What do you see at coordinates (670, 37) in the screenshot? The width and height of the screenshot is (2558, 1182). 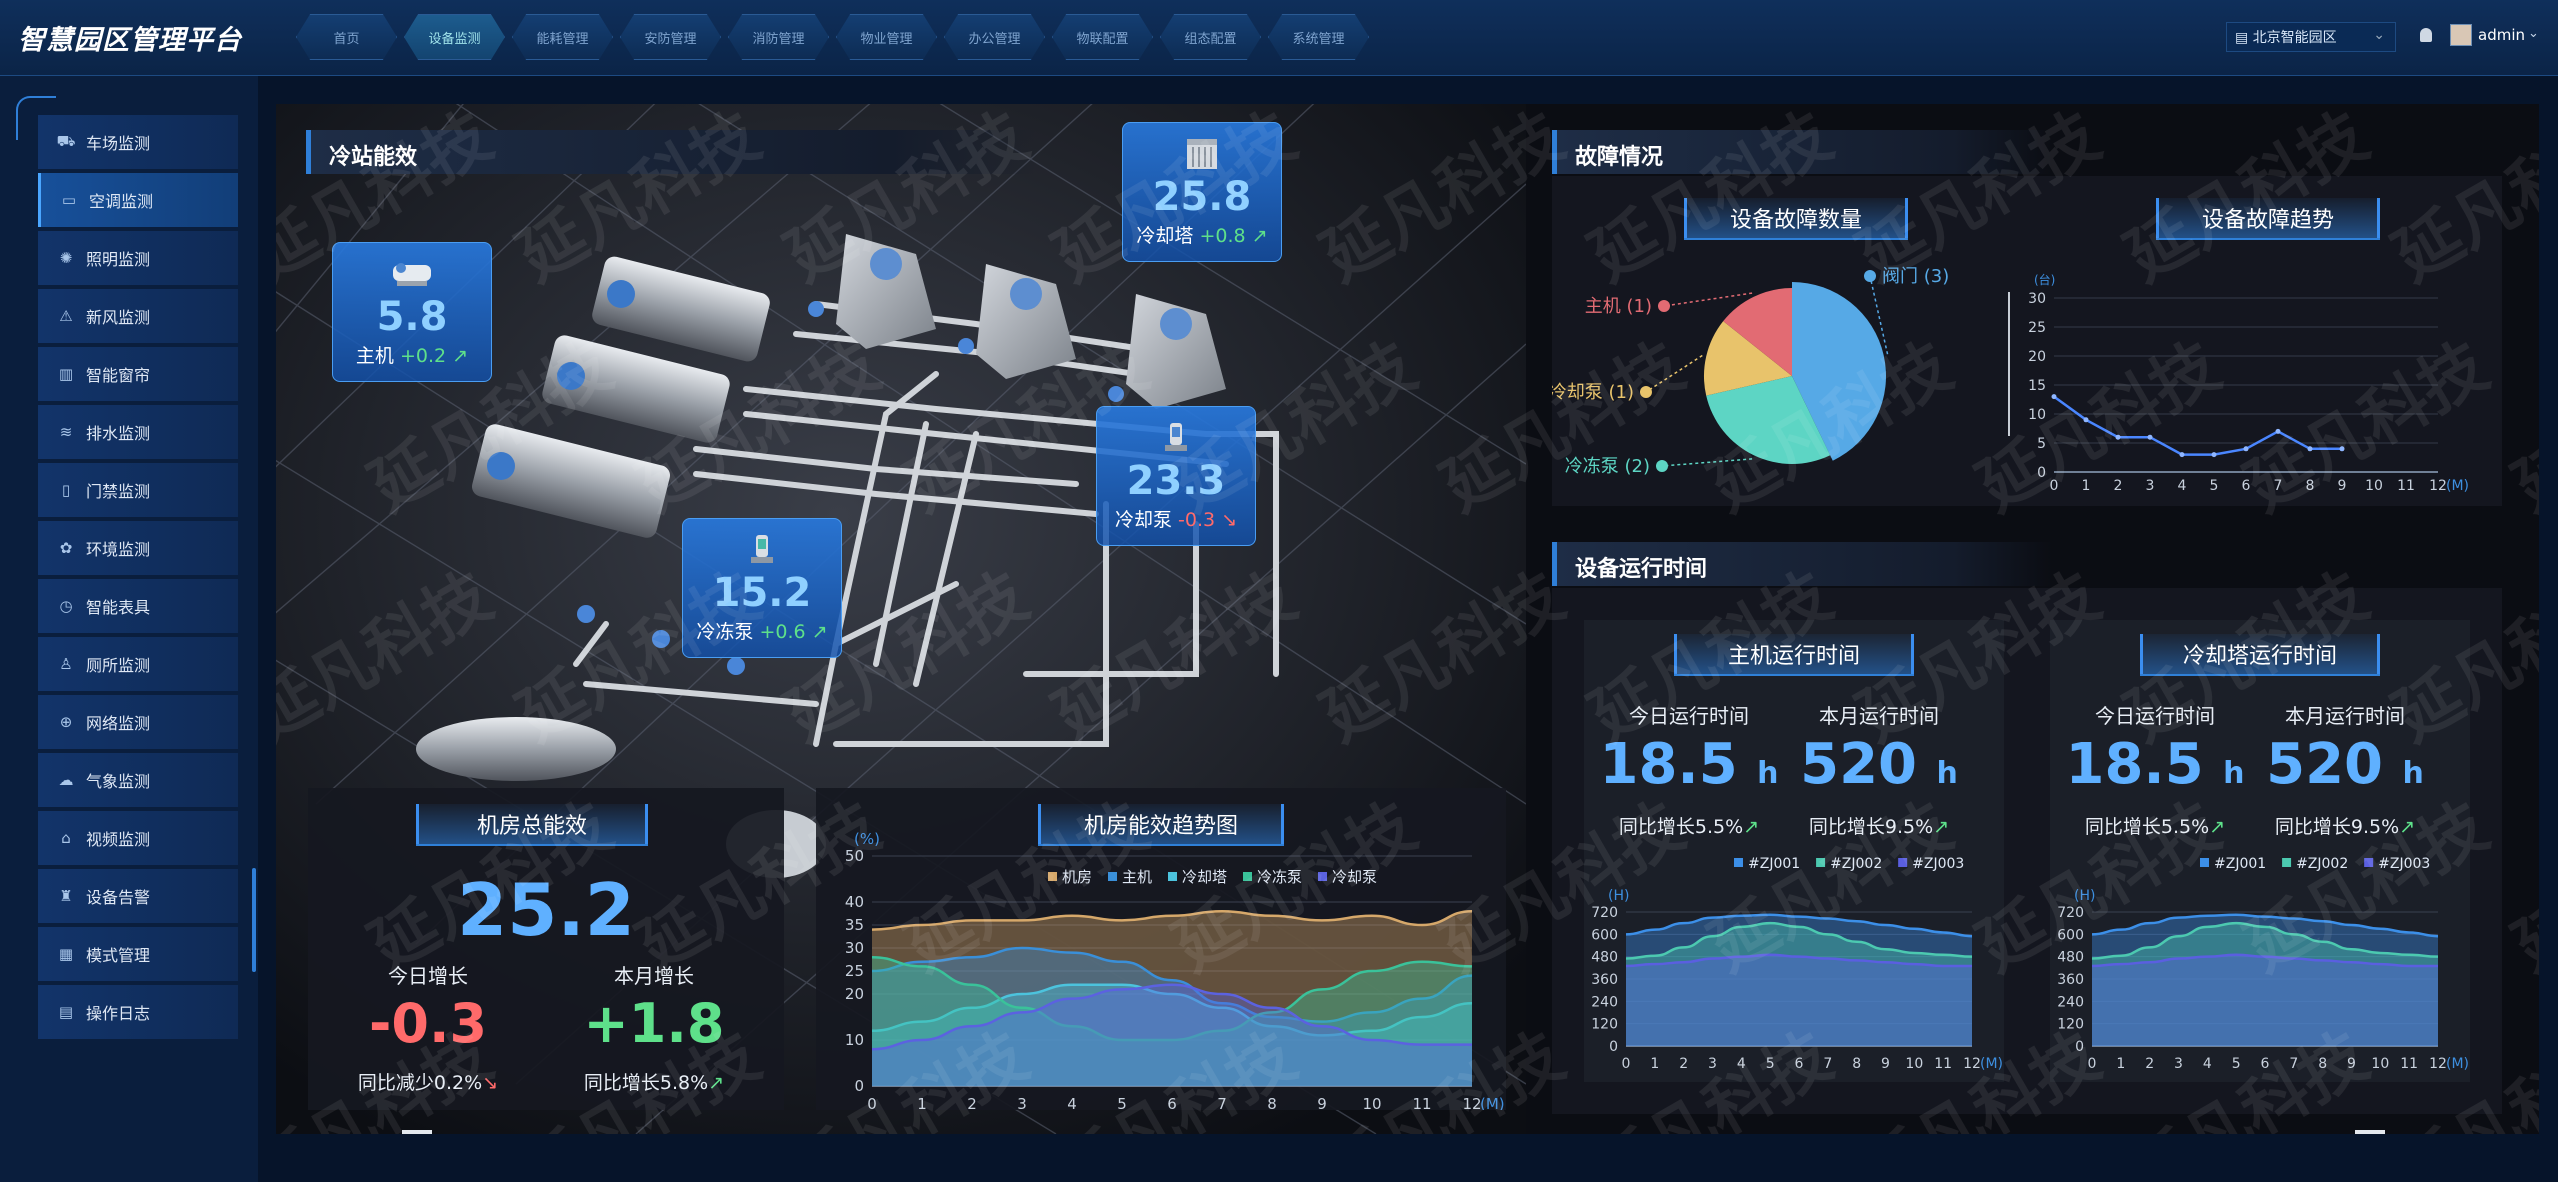 I see `nav-item: 安防管理` at bounding box center [670, 37].